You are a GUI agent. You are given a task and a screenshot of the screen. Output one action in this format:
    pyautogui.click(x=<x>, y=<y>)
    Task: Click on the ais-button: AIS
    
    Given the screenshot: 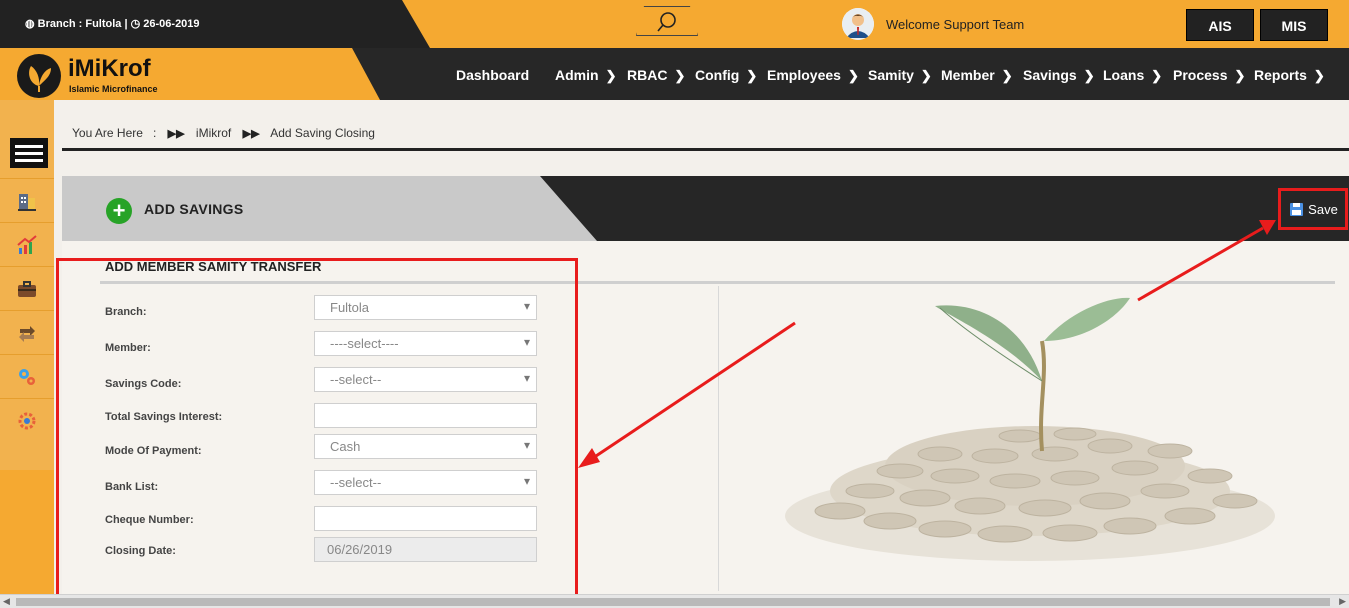 What is the action you would take?
    pyautogui.click(x=1220, y=25)
    